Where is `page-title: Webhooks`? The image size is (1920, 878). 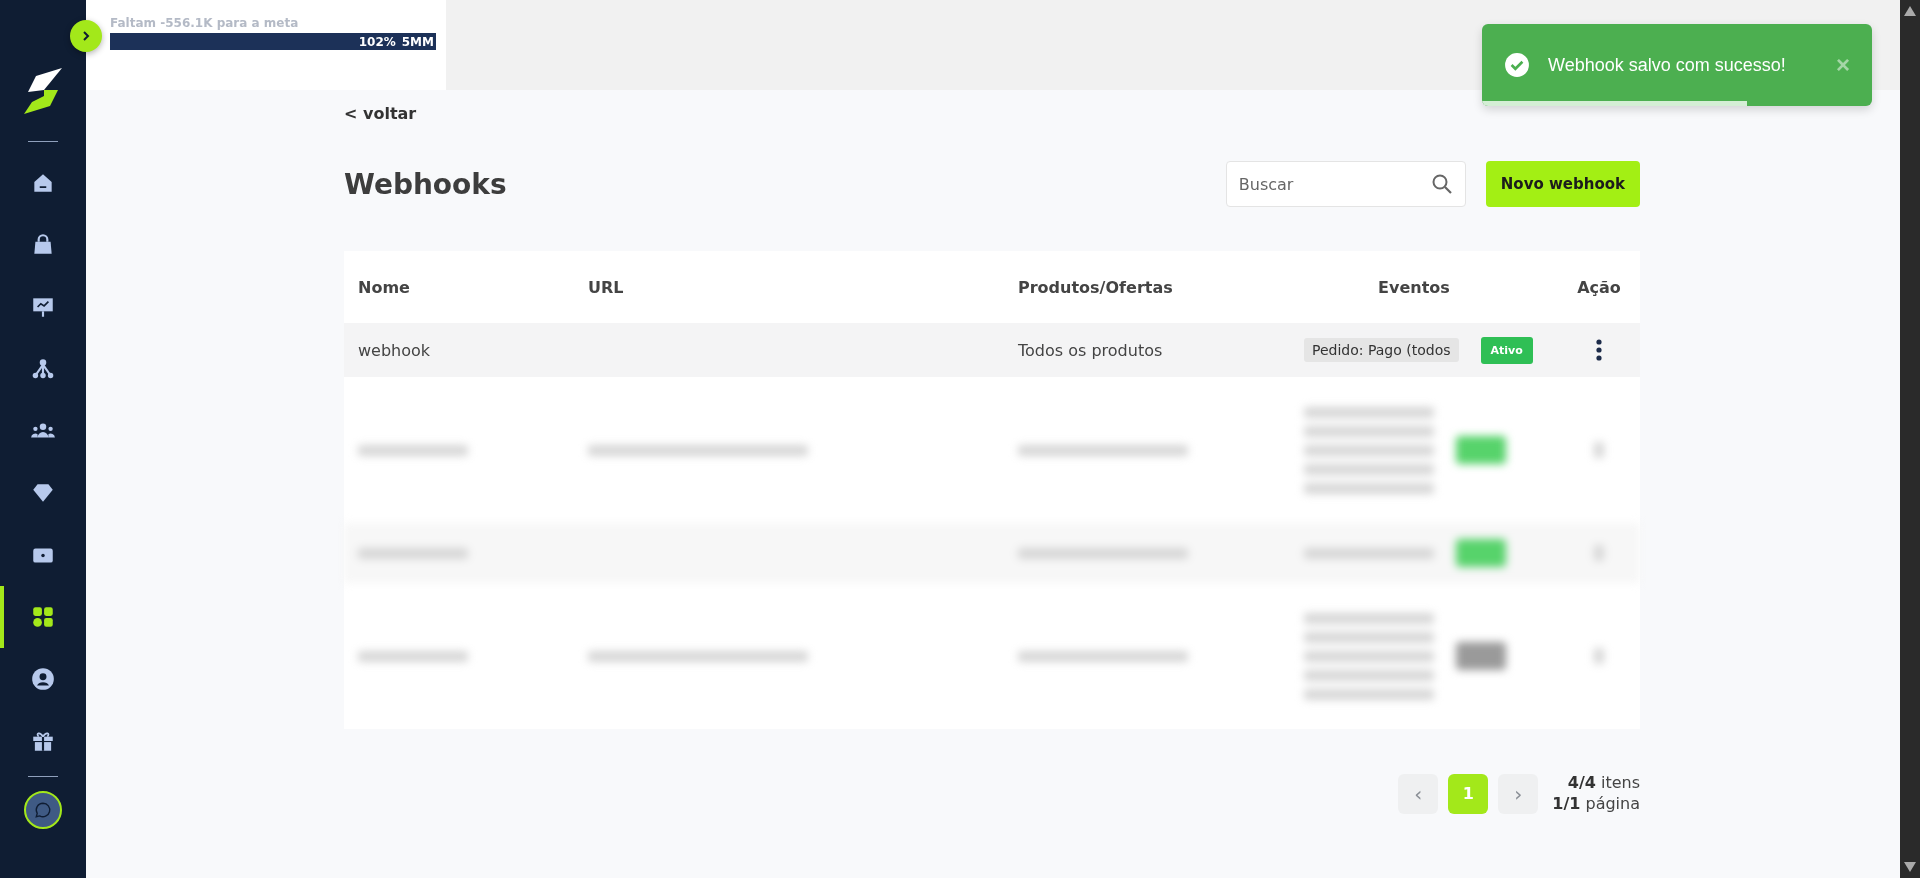
page-title: Webhooks is located at coordinates (426, 184).